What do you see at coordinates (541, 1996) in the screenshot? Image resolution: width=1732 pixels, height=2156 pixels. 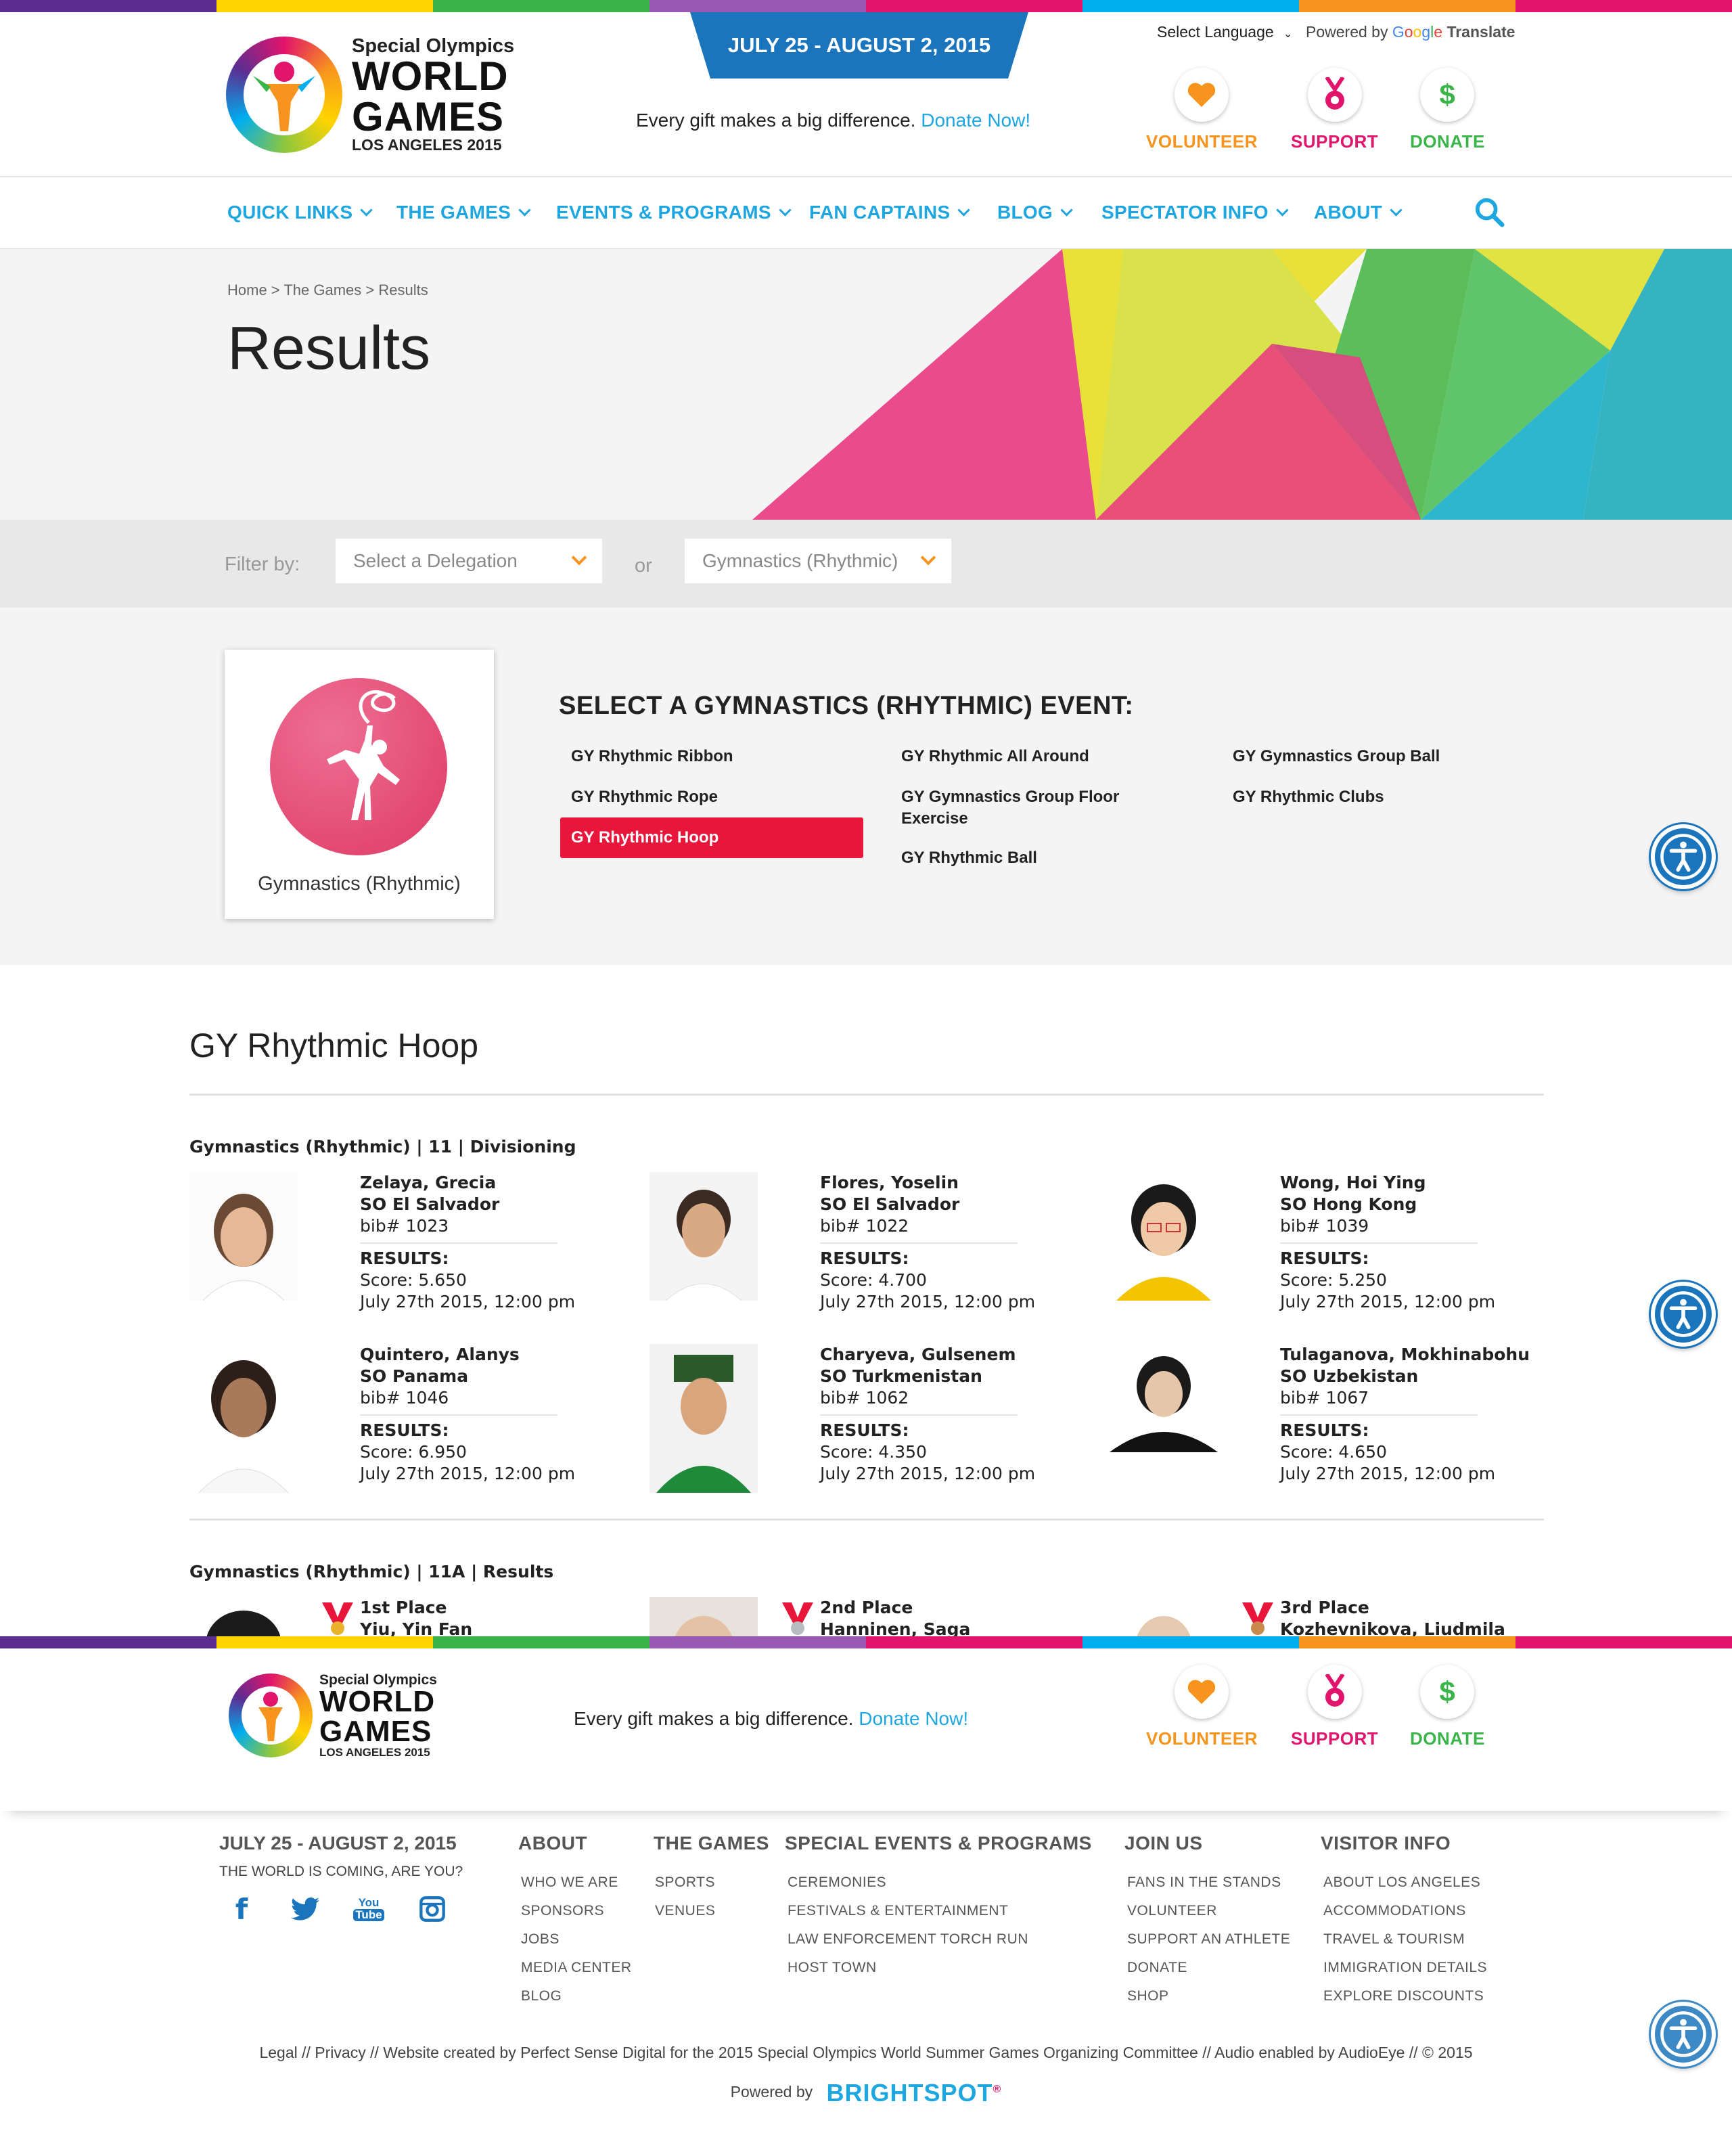 I see `footer-link: BLOG` at bounding box center [541, 1996].